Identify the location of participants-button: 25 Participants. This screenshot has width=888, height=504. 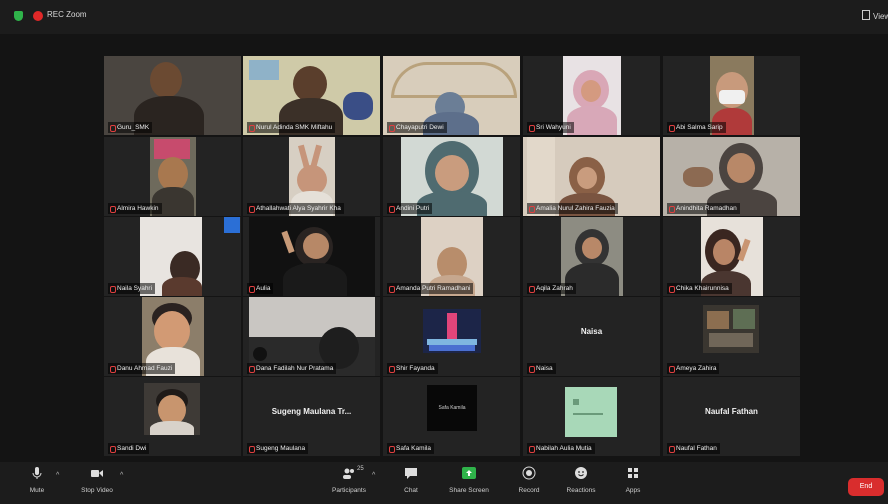
(349, 480).